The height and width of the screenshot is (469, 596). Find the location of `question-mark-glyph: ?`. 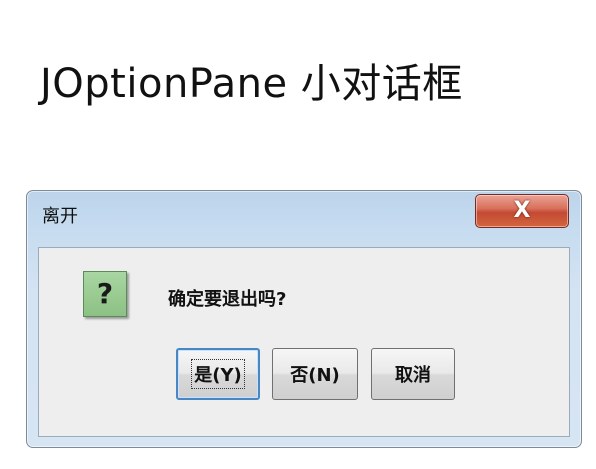

question-mark-glyph: ? is located at coordinates (105, 293).